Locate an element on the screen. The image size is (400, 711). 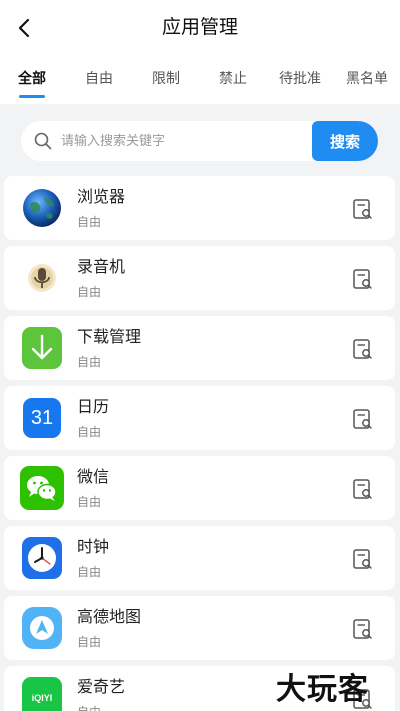
list-item: 下载管理 自由 is located at coordinates (199, 348).